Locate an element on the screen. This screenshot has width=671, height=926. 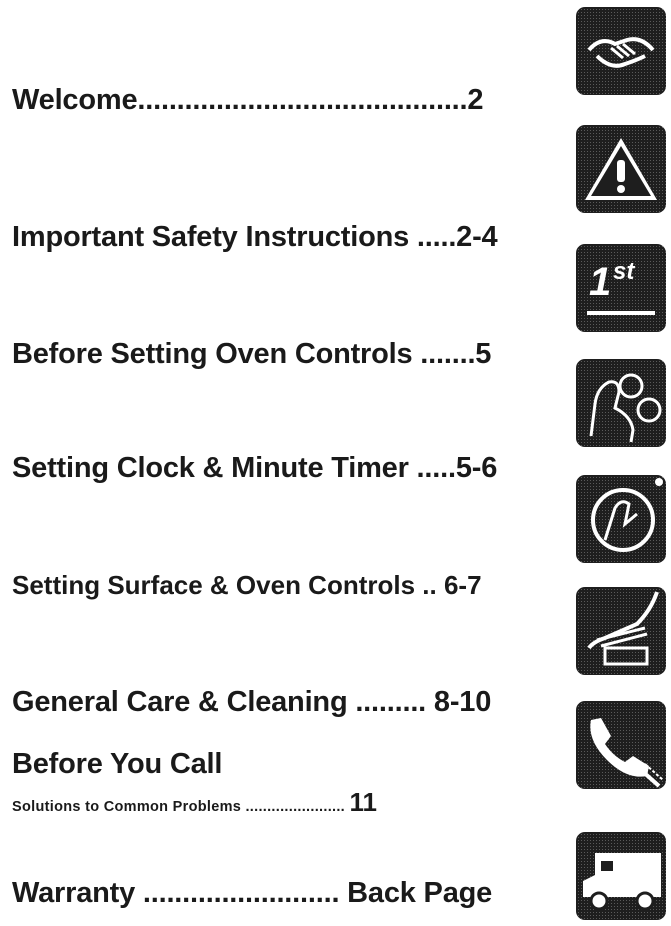
toc-entry-clock: Setting Clock & Minute Timer .....5-6 is located at coordinates (255, 468).